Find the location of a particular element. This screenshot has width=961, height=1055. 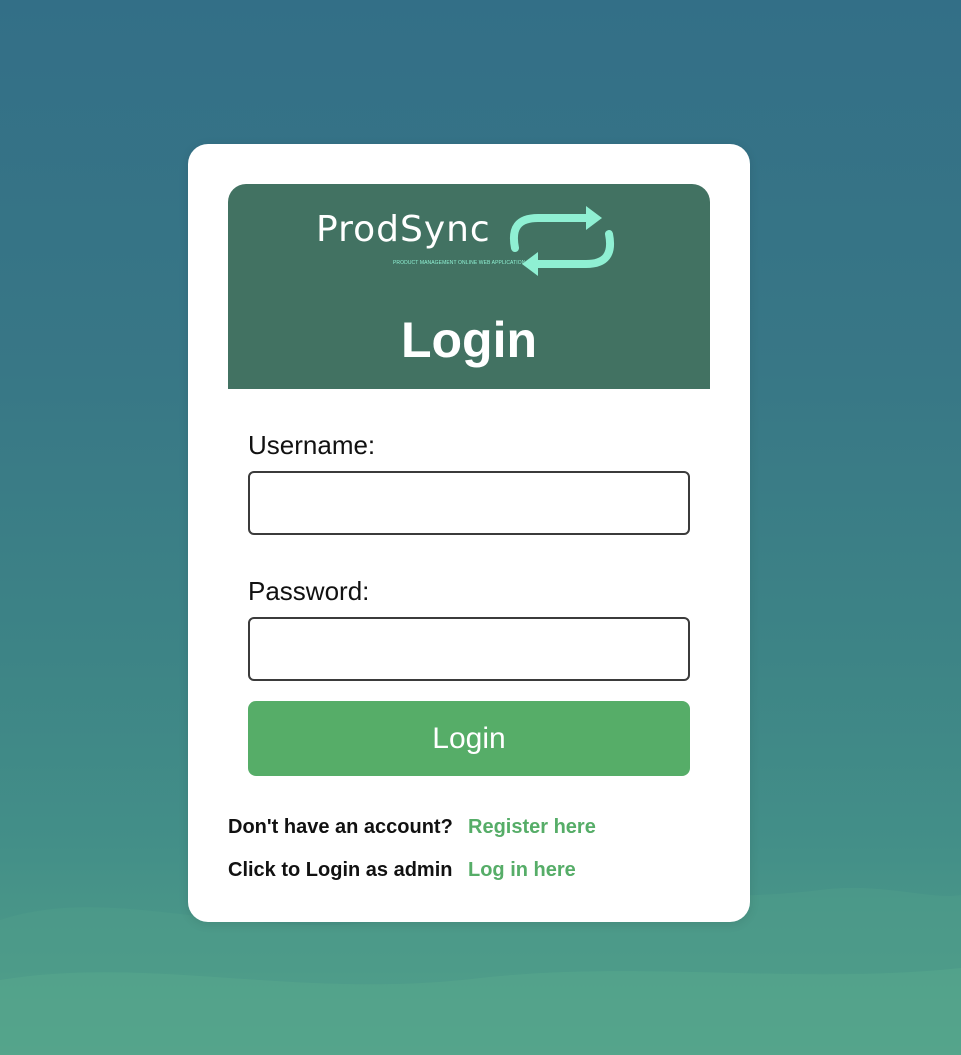

admin-login-row: Click to Login as admin Log in here is located at coordinates (402, 870).